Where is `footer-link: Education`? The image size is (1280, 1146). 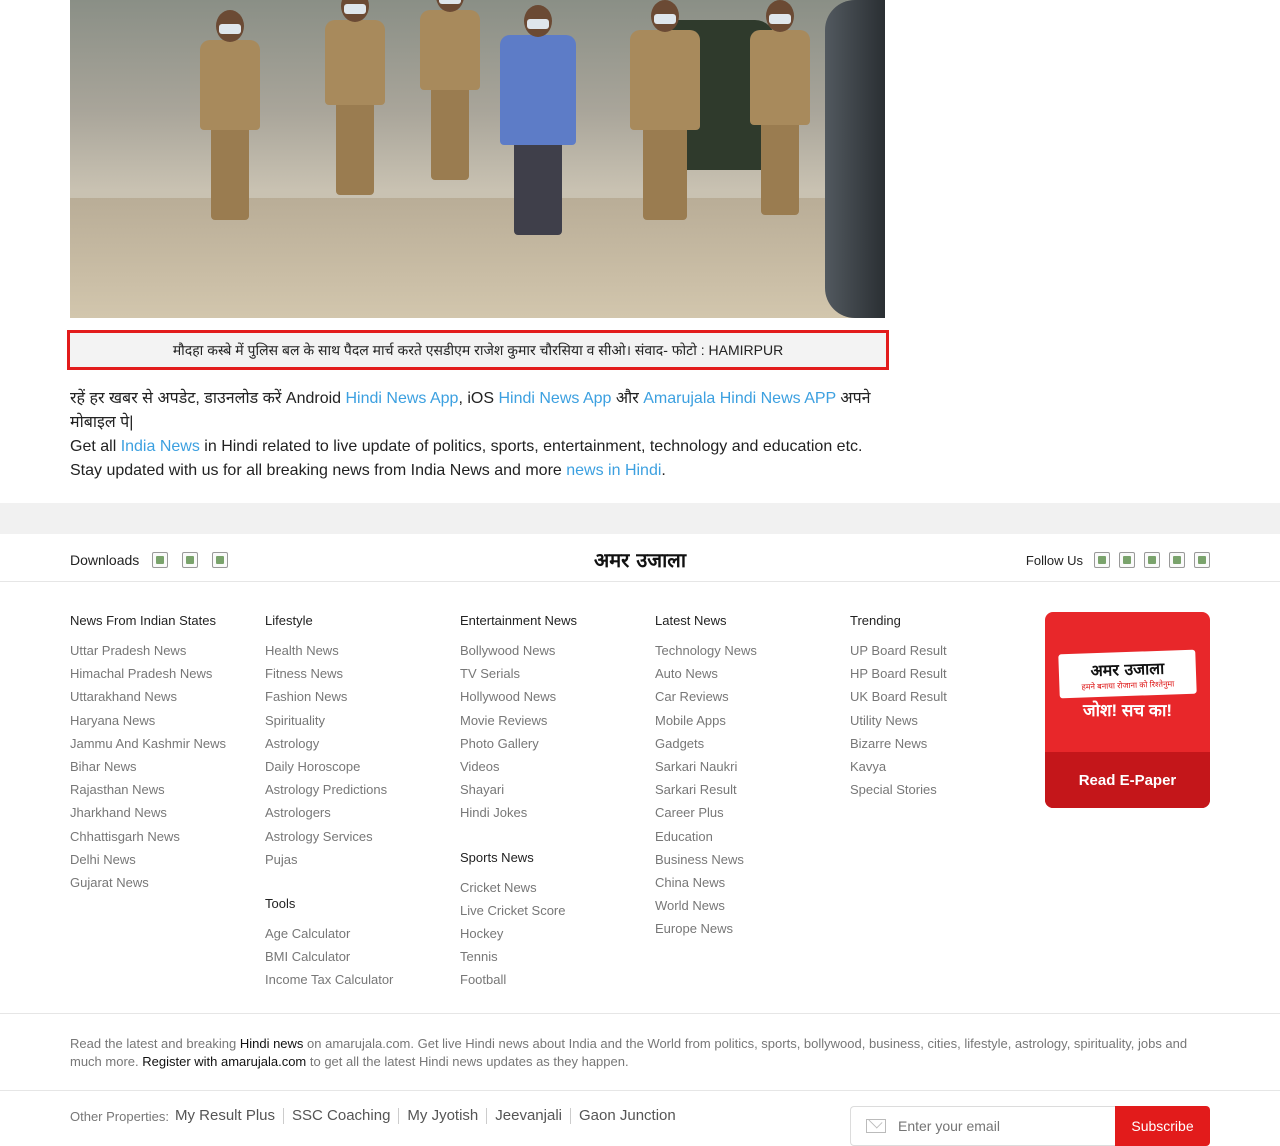 footer-link: Education is located at coordinates (745, 839).